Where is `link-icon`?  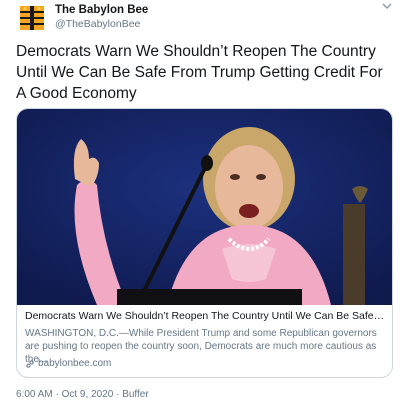
link-icon is located at coordinates (30, 363).